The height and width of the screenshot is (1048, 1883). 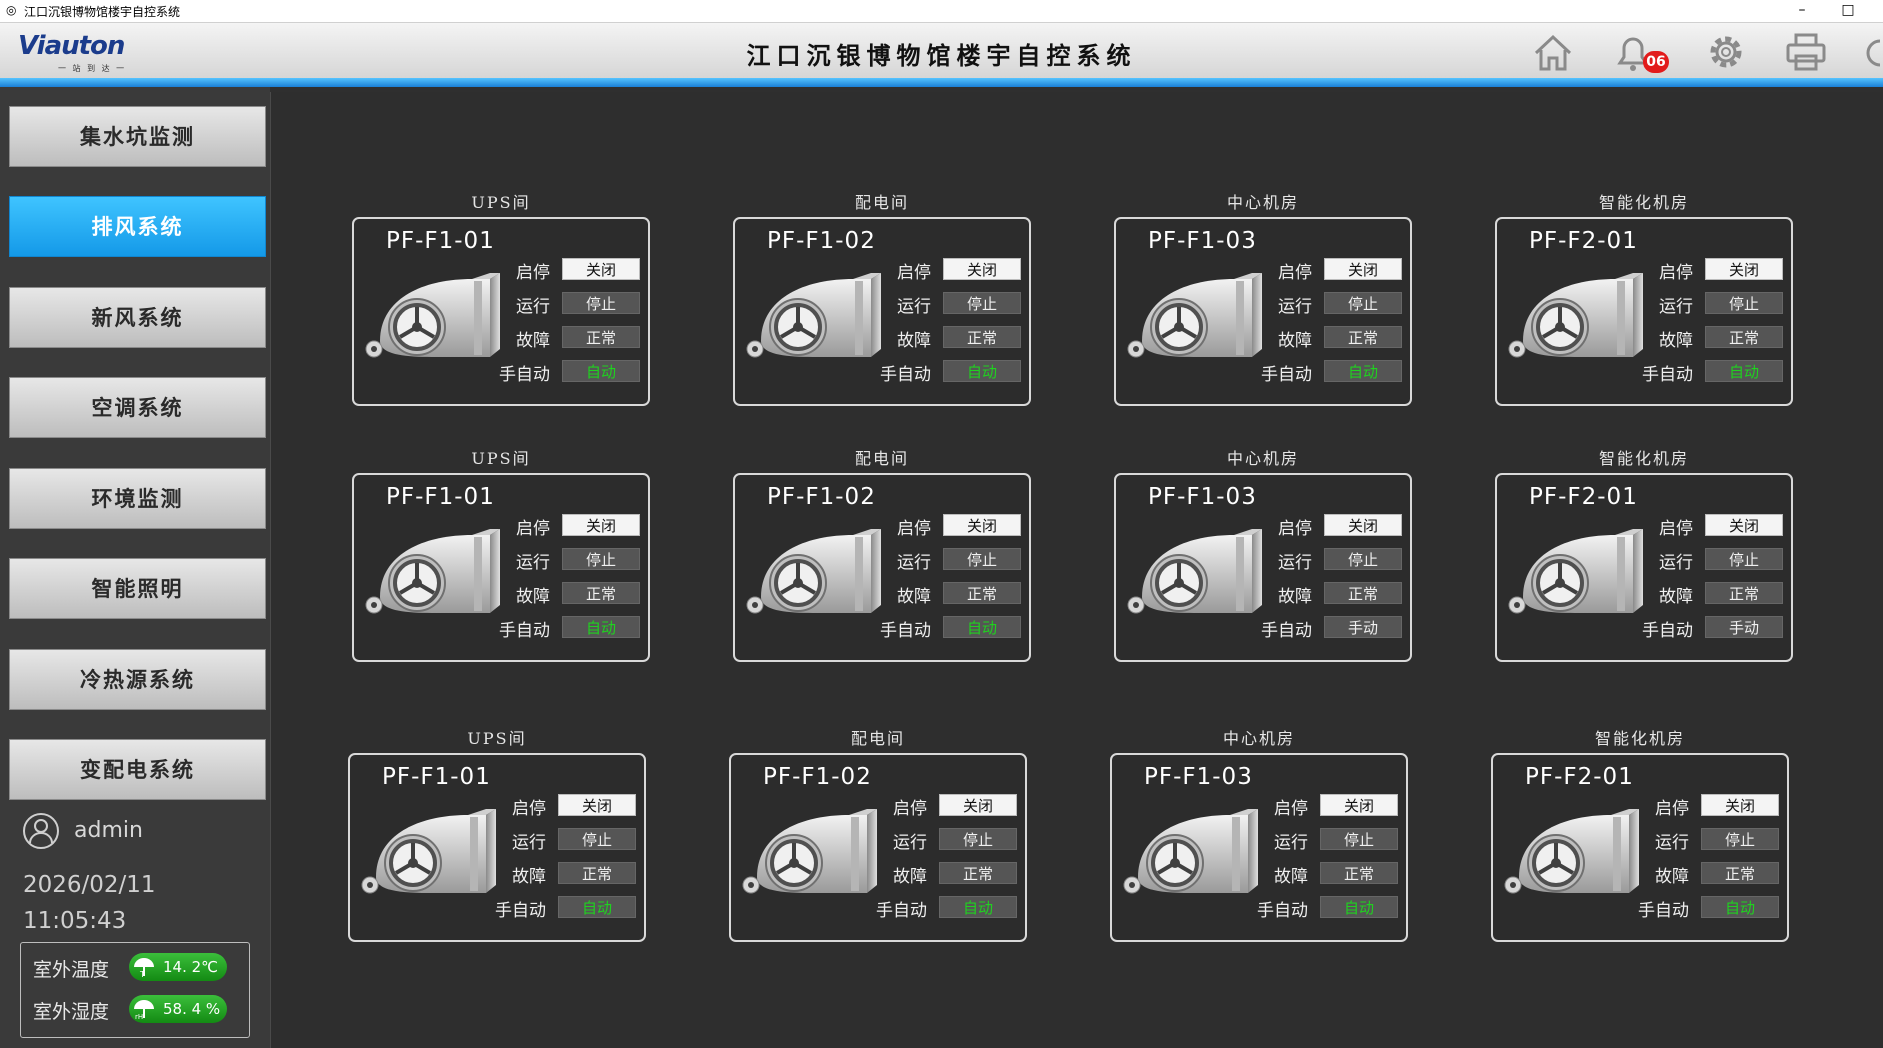 What do you see at coordinates (1848, 11) in the screenshot?
I see `maximize-button: □` at bounding box center [1848, 11].